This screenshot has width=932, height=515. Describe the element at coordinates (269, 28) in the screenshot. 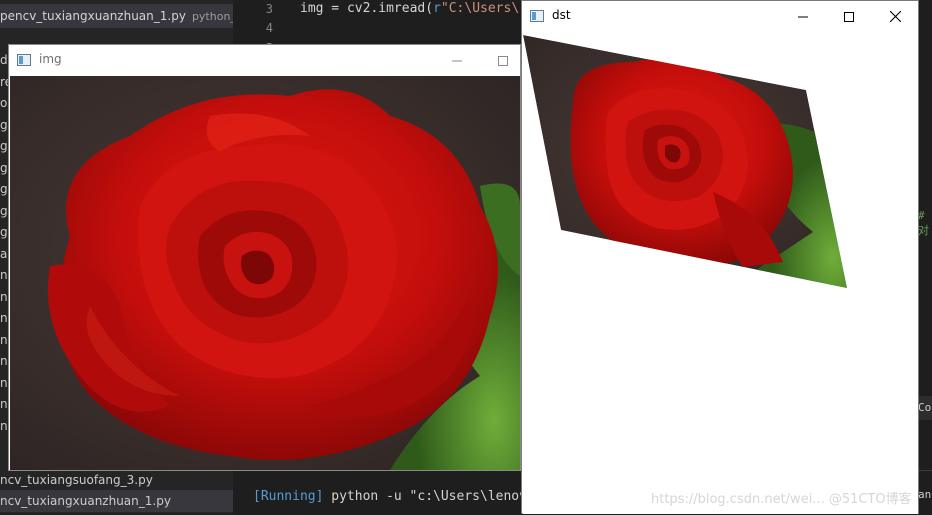

I see `line-number: 4` at that location.